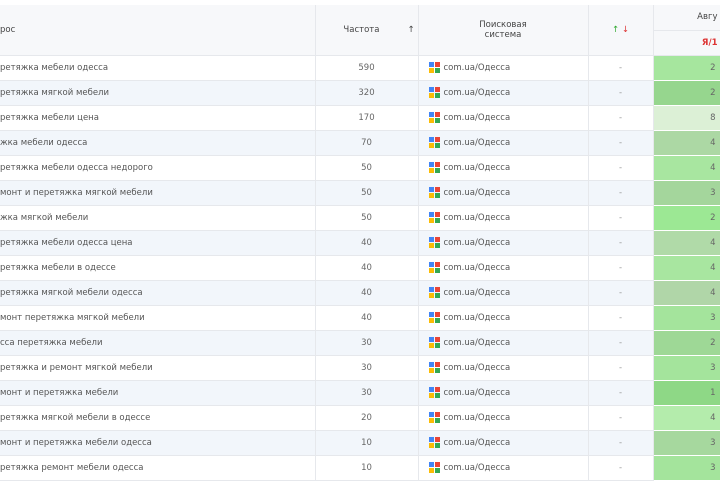 Image resolution: width=720 pixels, height=481 pixels. I want to click on query-cell: монт и перетяжка мягкой мебели, so click(158, 193).